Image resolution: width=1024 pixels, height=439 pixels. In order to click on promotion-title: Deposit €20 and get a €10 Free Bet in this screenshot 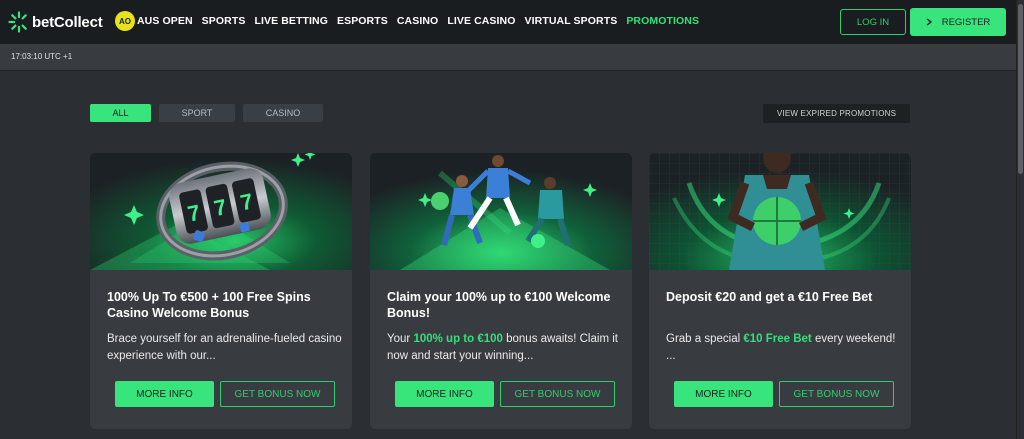, I will do `click(769, 297)`.